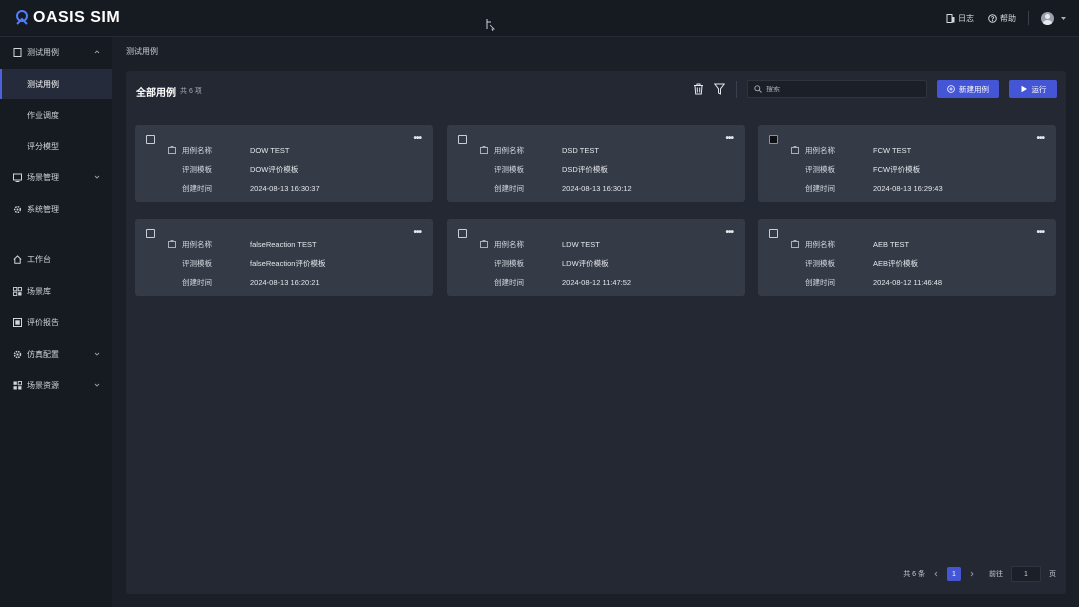 This screenshot has height=607, width=1079. Describe the element at coordinates (97, 52) in the screenshot. I see `chevron-up-icon` at that location.